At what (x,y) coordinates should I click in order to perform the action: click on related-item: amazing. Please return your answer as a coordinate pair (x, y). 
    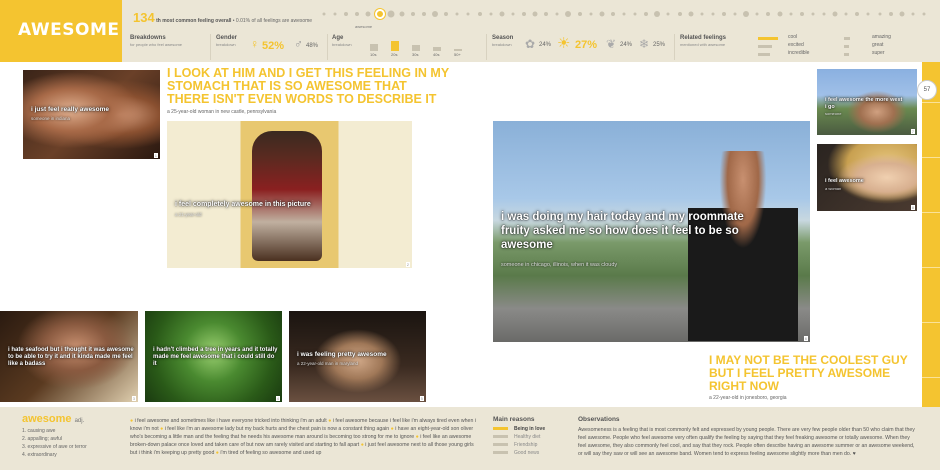
    Looking at the image, I should click on (881, 37).